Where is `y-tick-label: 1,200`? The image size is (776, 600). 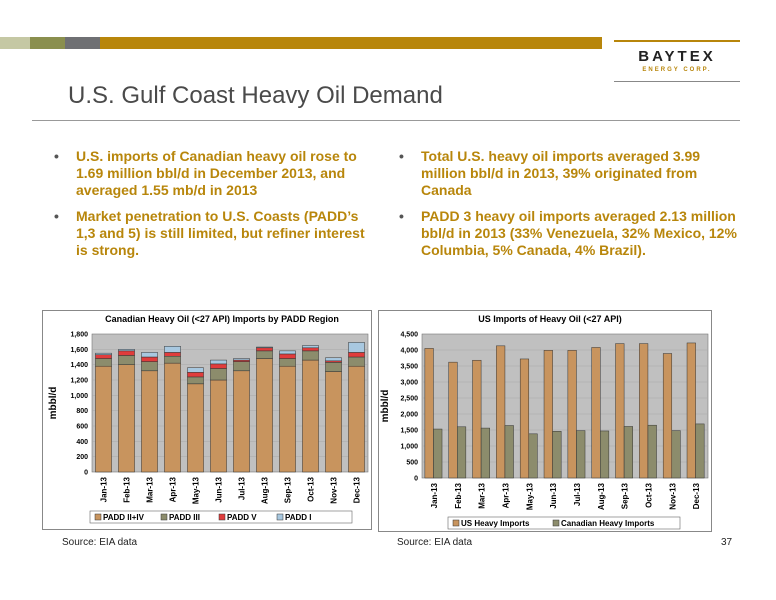 y-tick-label: 1,200 is located at coordinates (79, 381).